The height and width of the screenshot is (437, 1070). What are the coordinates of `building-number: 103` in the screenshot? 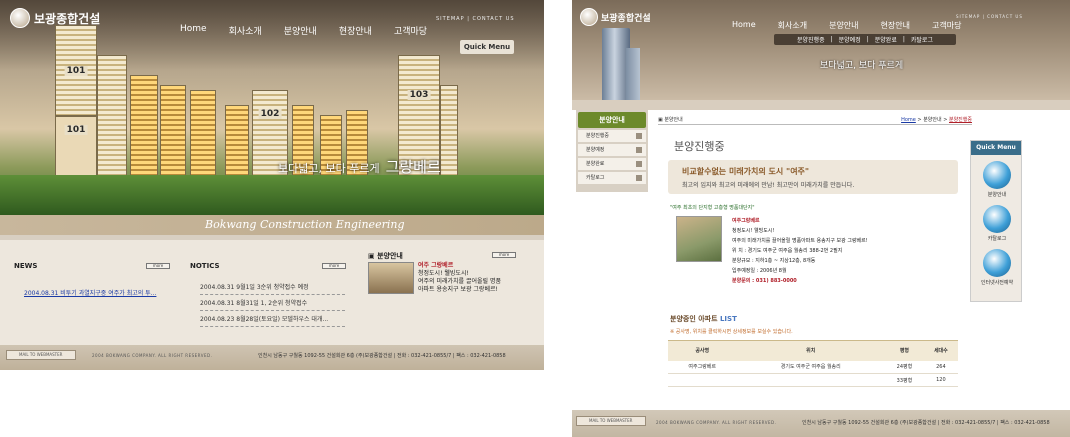 It's located at (419, 95).